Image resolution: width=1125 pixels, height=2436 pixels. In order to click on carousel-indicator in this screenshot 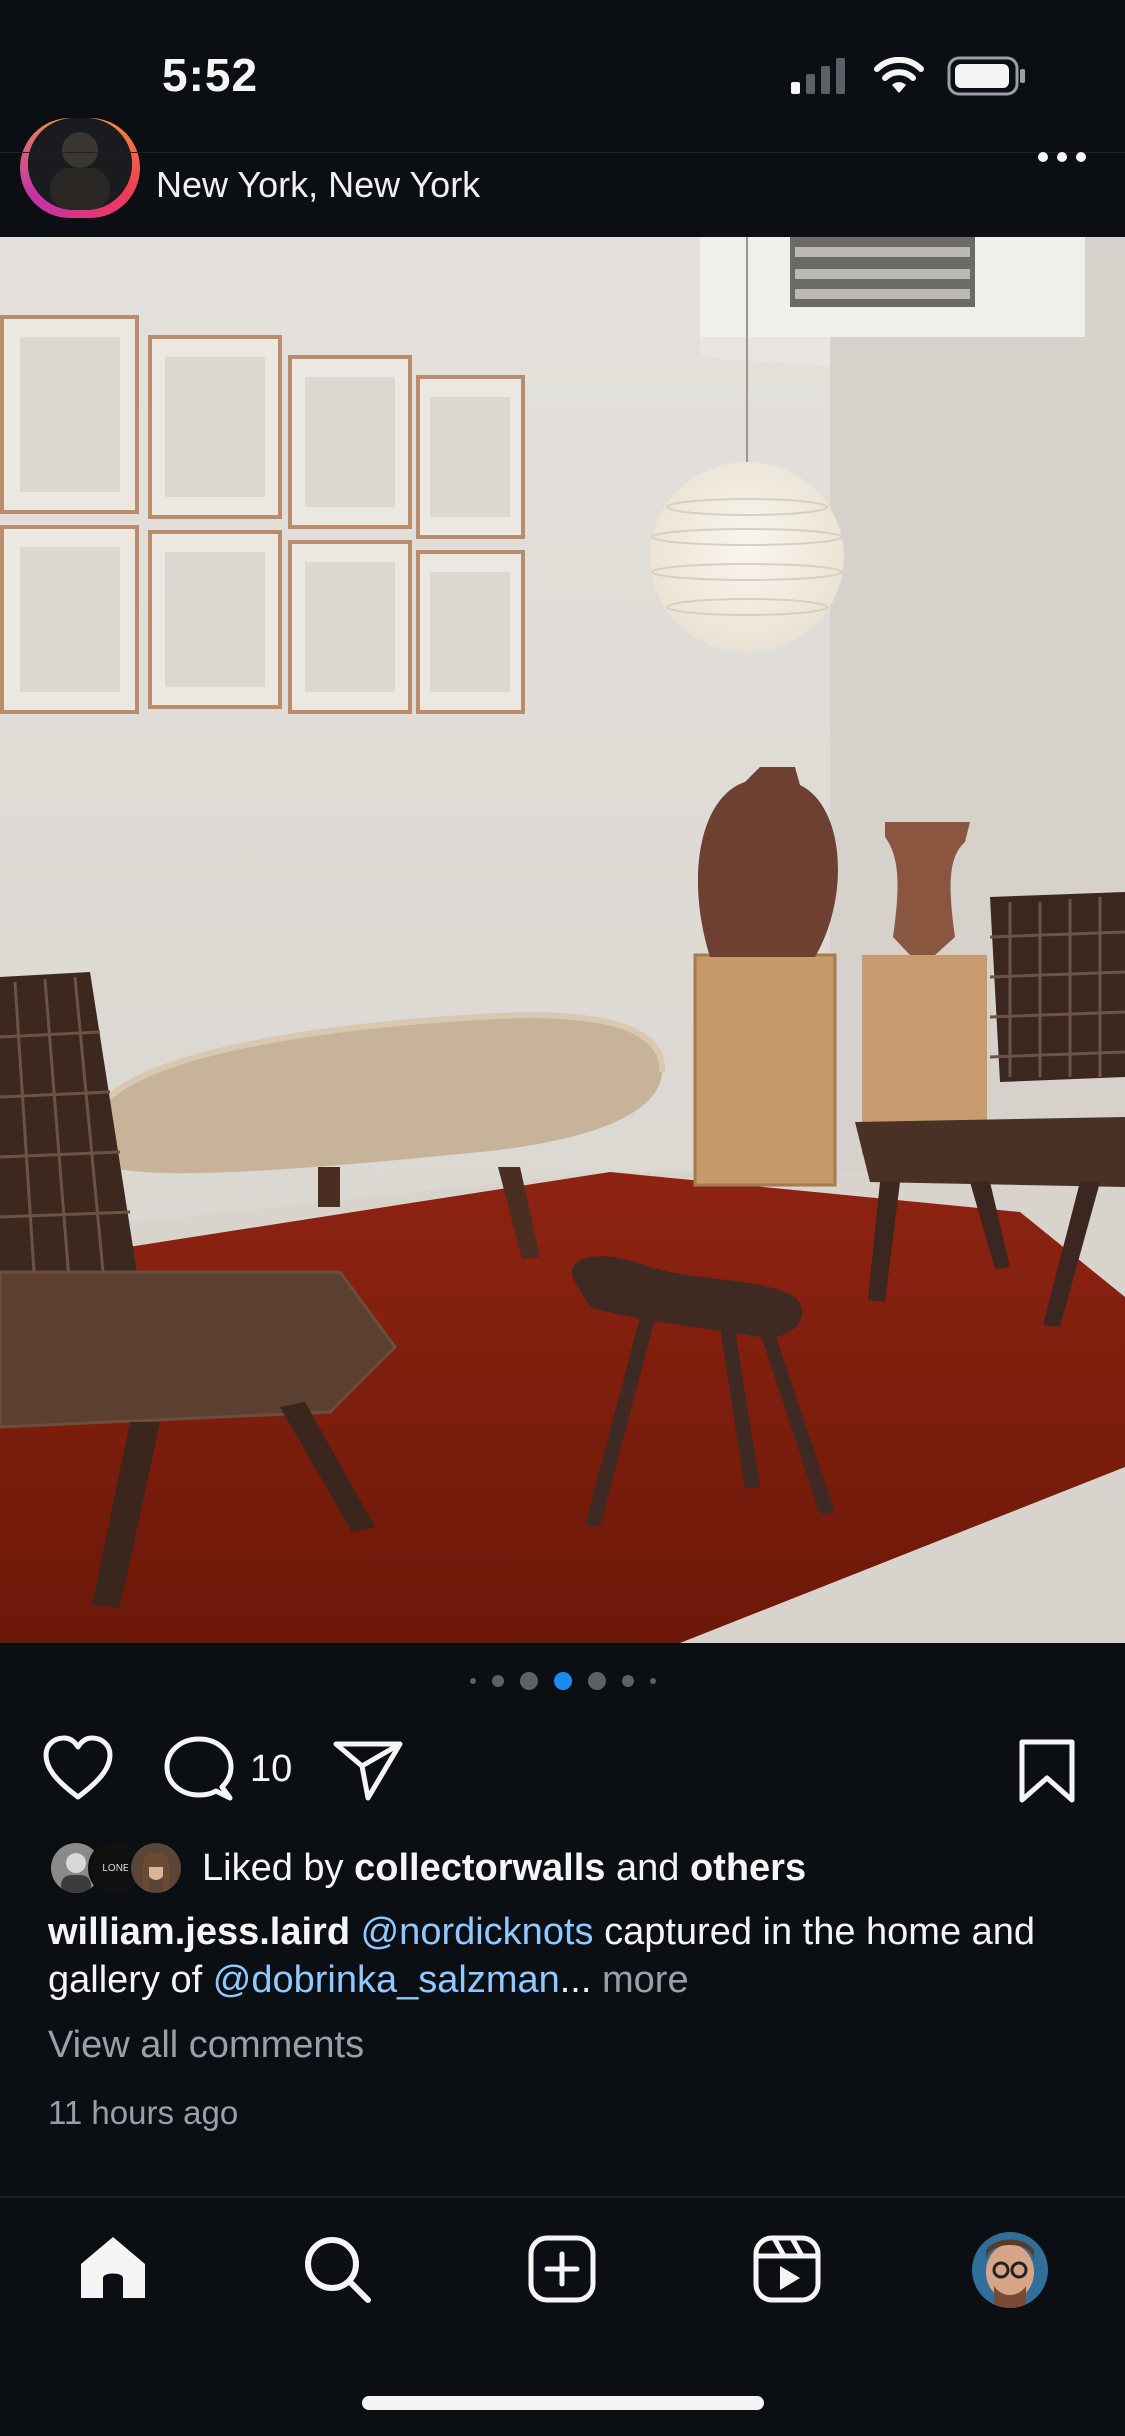, I will do `click(562, 1681)`.